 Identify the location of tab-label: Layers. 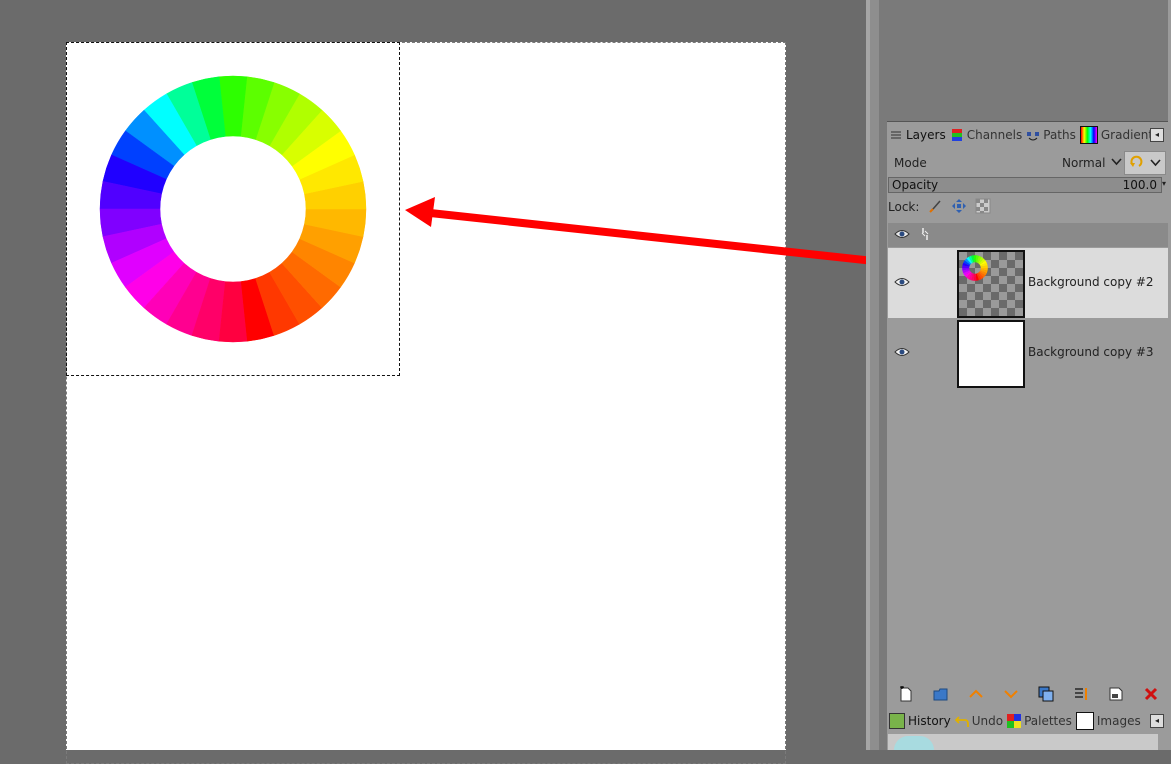
(926, 135).